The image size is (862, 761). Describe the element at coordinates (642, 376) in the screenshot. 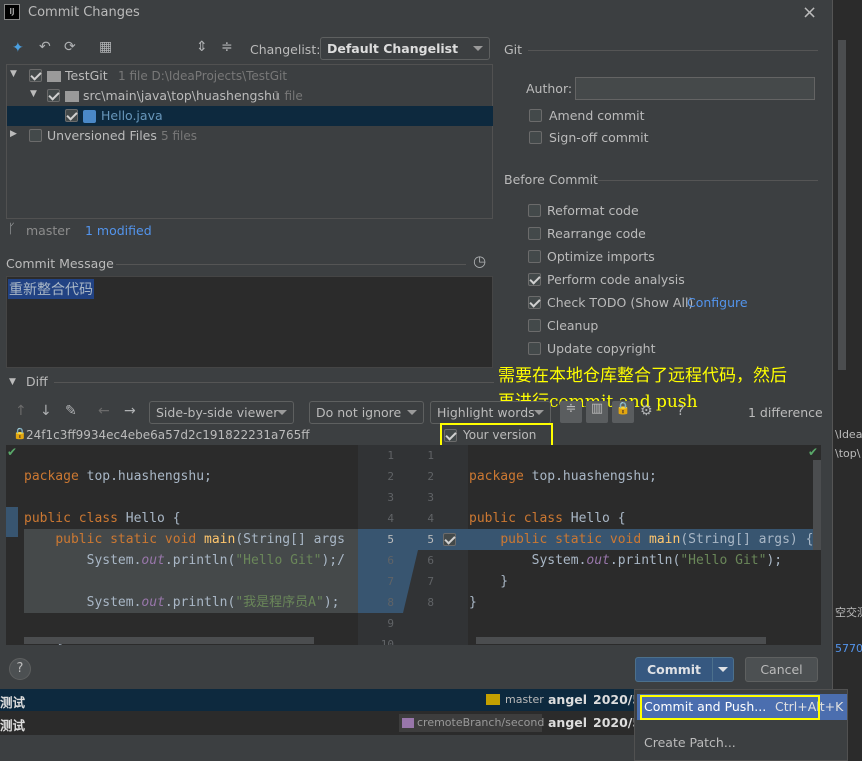

I see `annotation-line-1: 需要在本地仓库整合了远程代码，然后` at that location.